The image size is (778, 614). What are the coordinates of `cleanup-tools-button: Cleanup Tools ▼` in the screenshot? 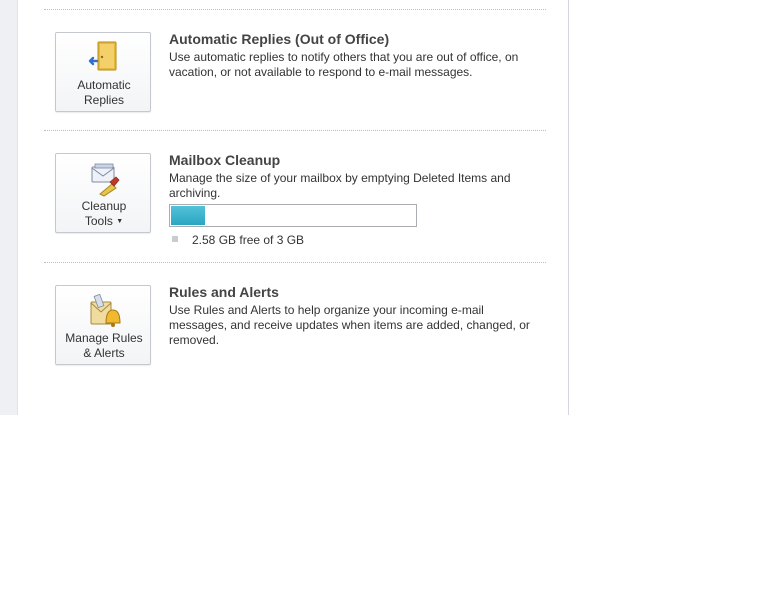 It's located at (103, 193).